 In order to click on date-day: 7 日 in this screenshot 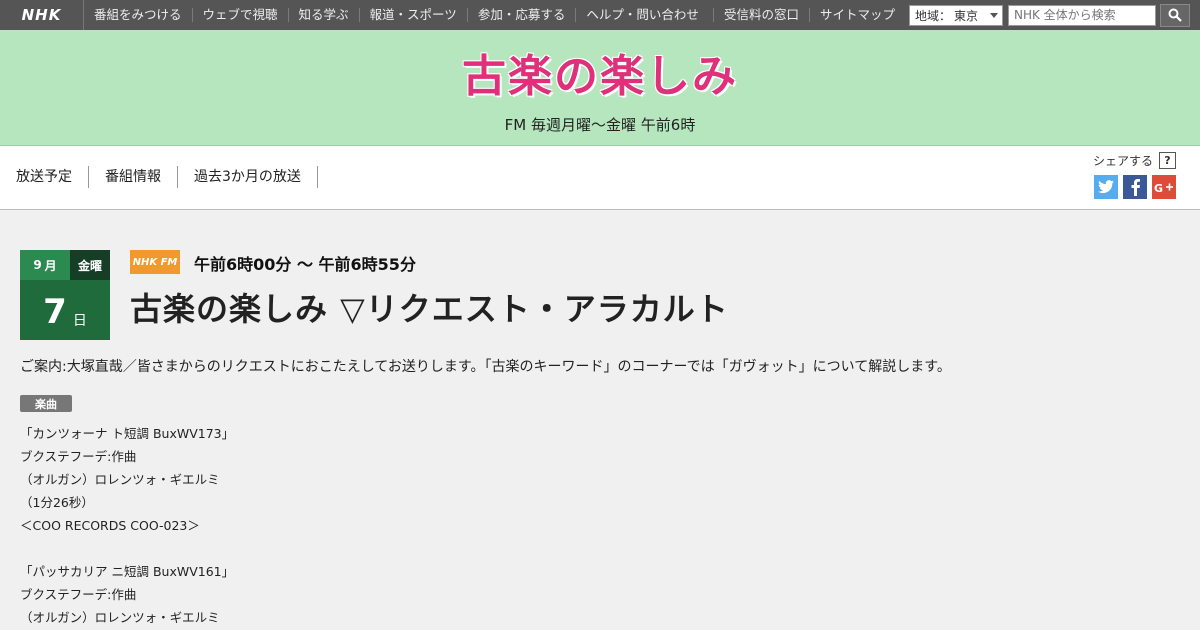, I will do `click(65, 310)`.